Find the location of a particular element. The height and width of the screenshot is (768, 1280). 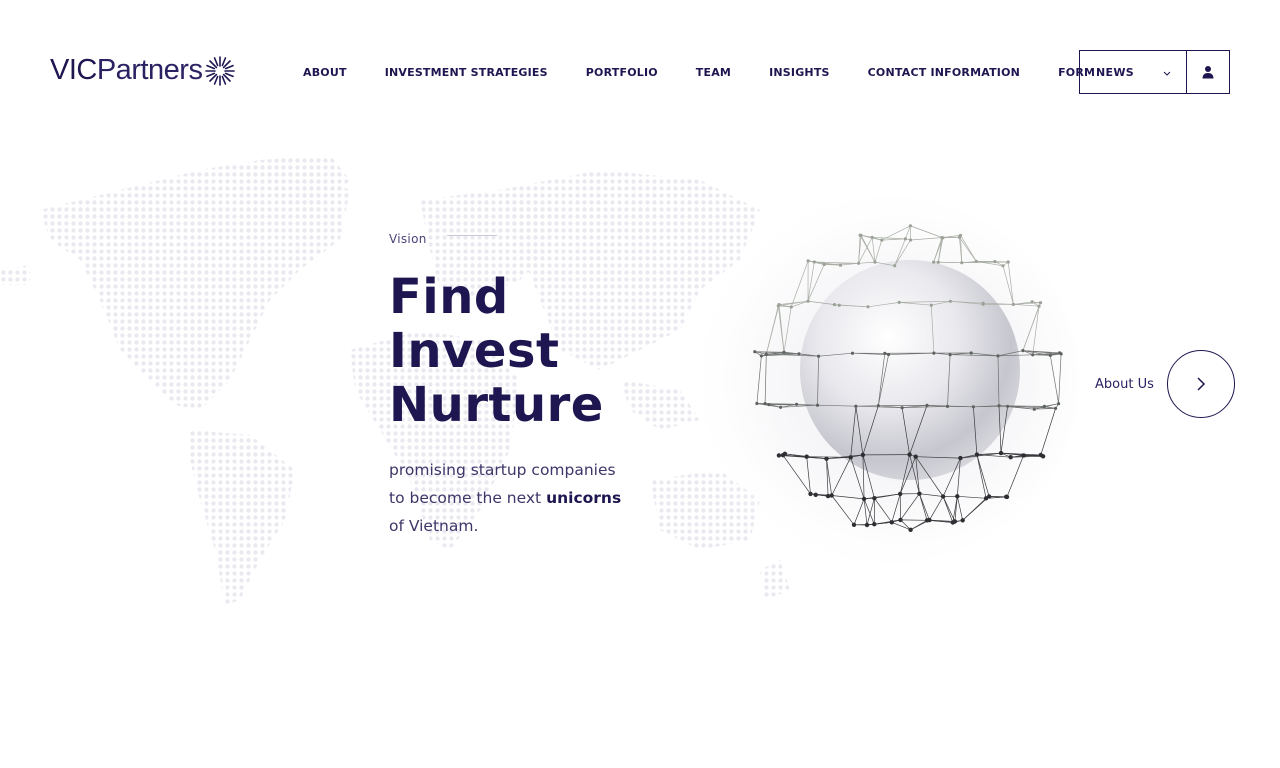

user-icon is located at coordinates (1208, 72).